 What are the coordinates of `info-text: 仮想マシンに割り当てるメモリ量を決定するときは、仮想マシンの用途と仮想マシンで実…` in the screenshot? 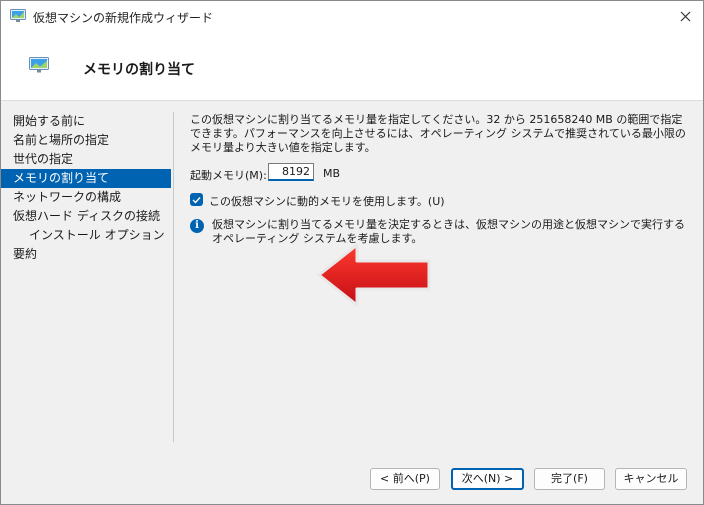 It's located at (448, 231).